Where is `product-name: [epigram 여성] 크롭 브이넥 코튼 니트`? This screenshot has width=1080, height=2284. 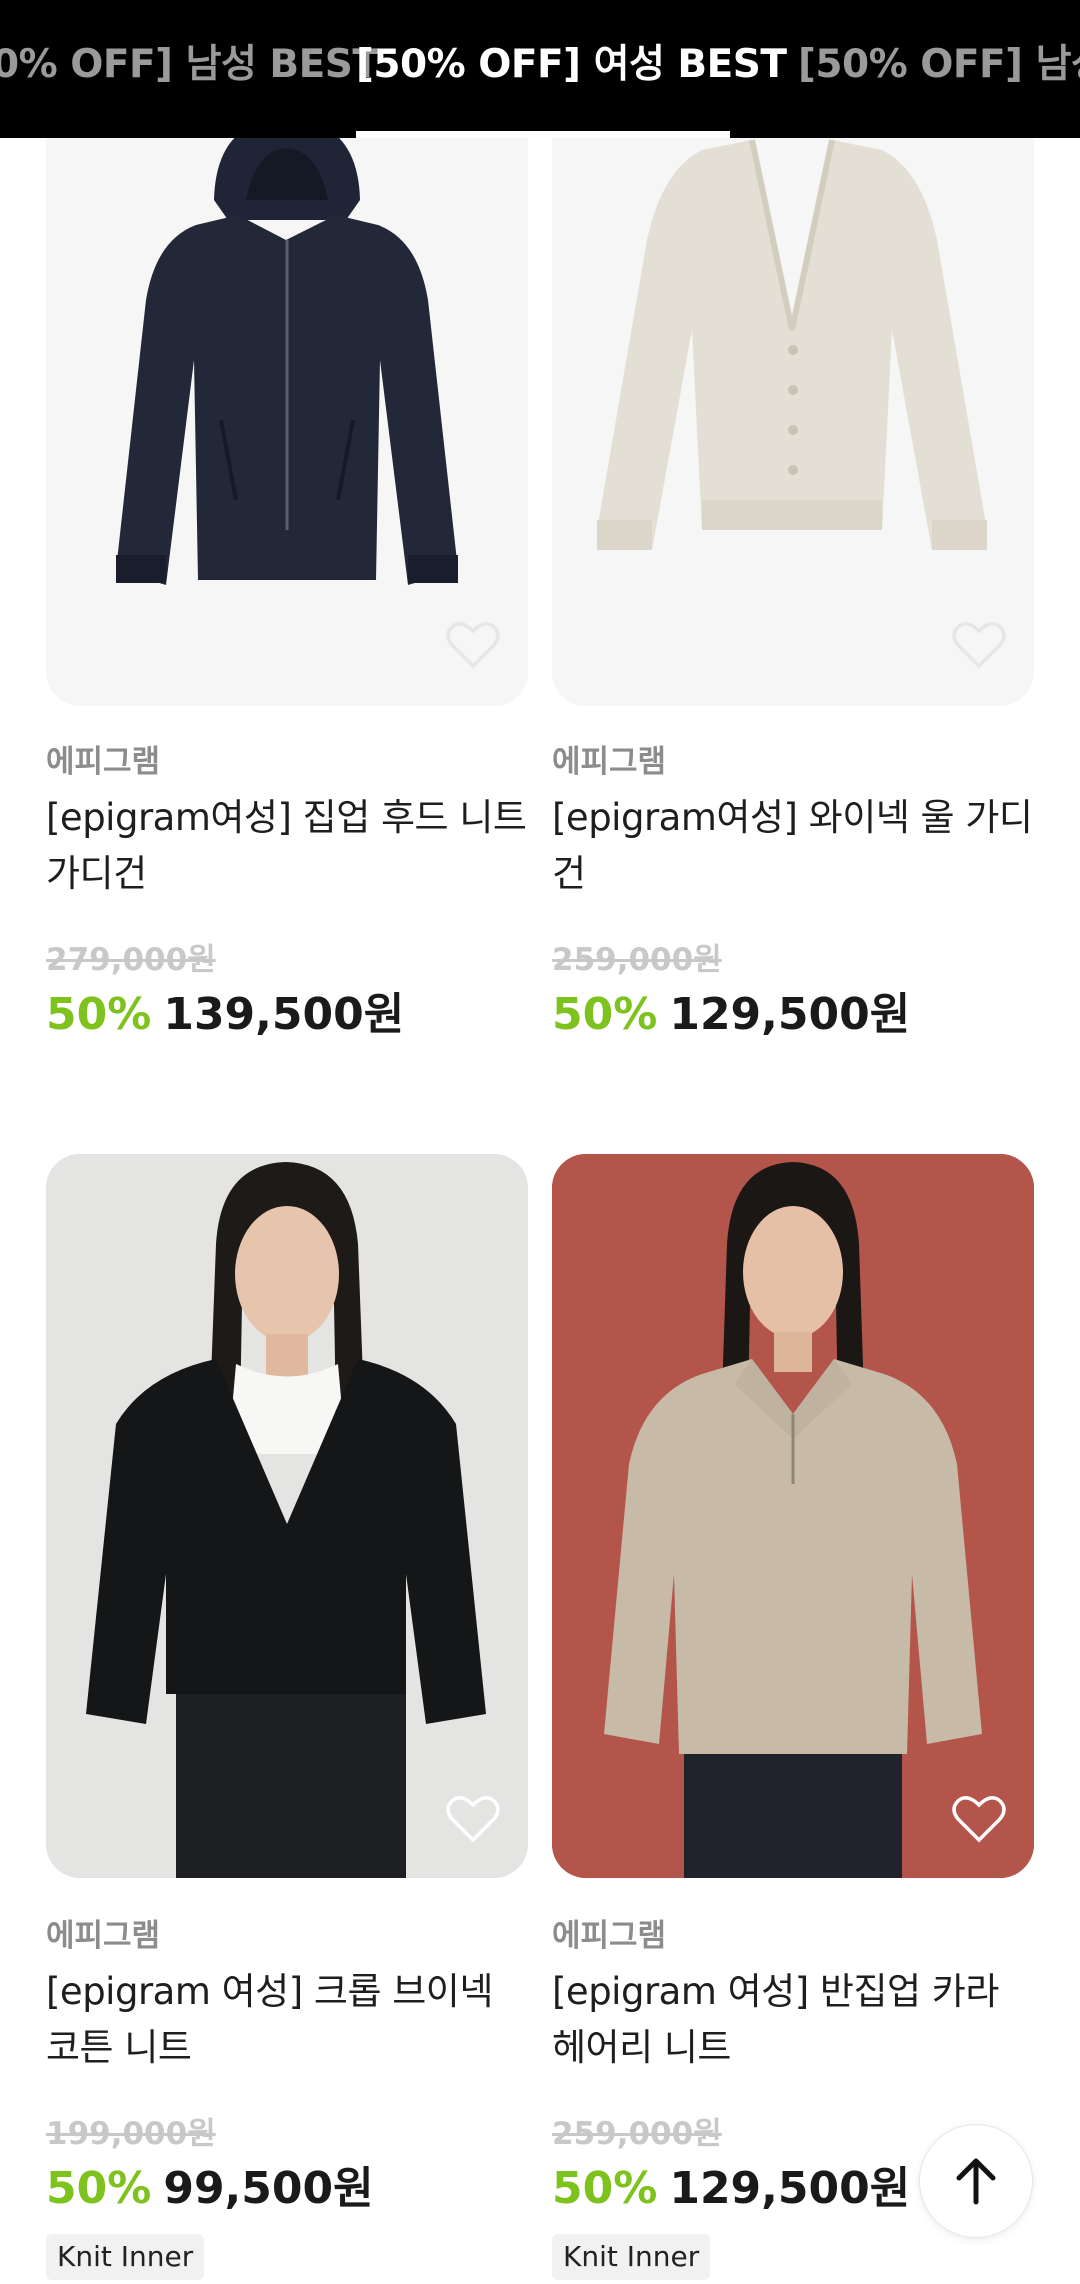
product-name: [epigram 여성] 크롭 브이넥 코튼 니트 is located at coordinates (287, 2020).